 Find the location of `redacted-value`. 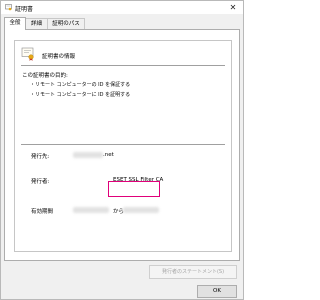

redacted-value is located at coordinates (88, 155).